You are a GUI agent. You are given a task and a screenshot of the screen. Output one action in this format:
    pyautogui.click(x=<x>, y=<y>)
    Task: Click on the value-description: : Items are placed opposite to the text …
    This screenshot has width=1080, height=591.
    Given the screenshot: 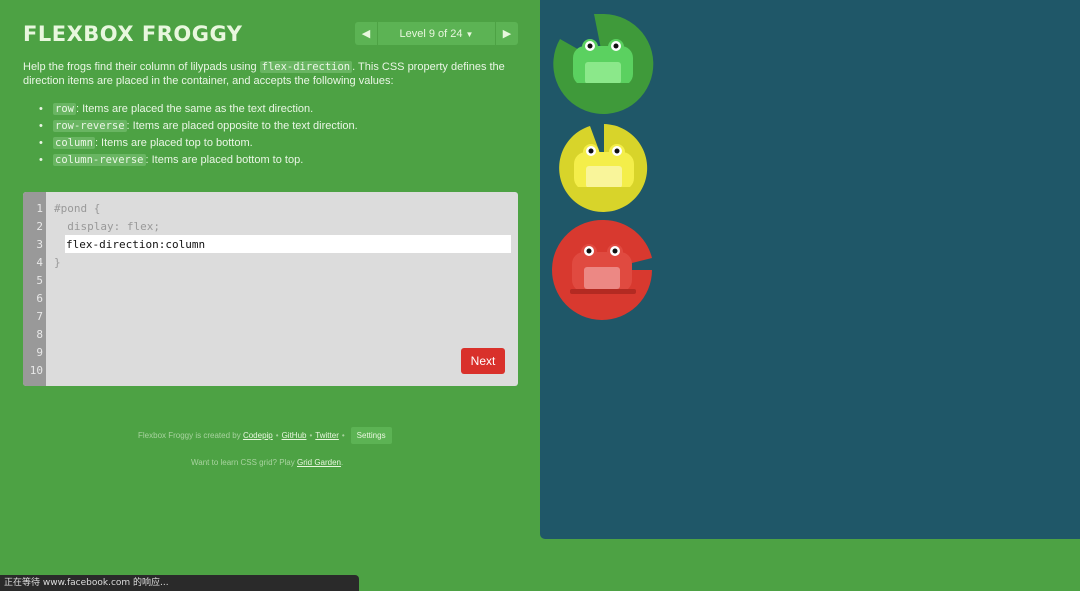 What is the action you would take?
    pyautogui.click(x=242, y=126)
    